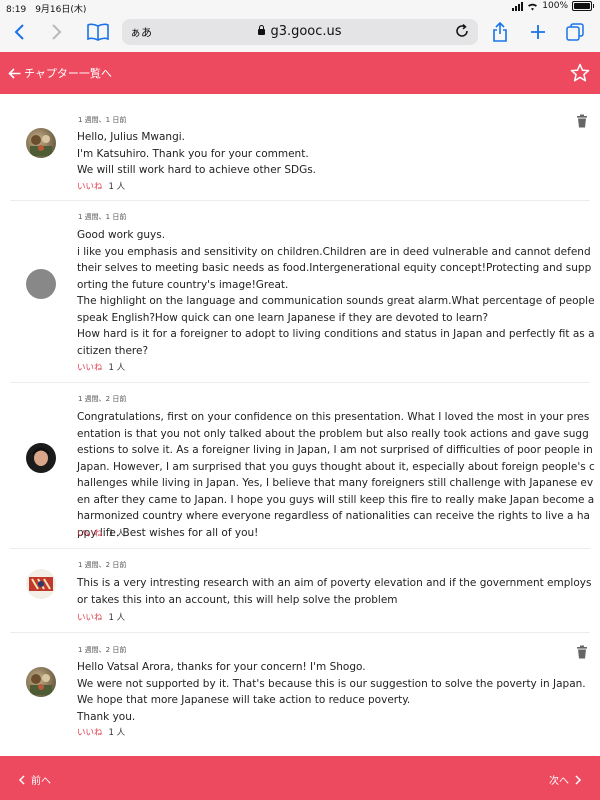 The height and width of the screenshot is (800, 600). I want to click on next-label: 次へ, so click(559, 781).